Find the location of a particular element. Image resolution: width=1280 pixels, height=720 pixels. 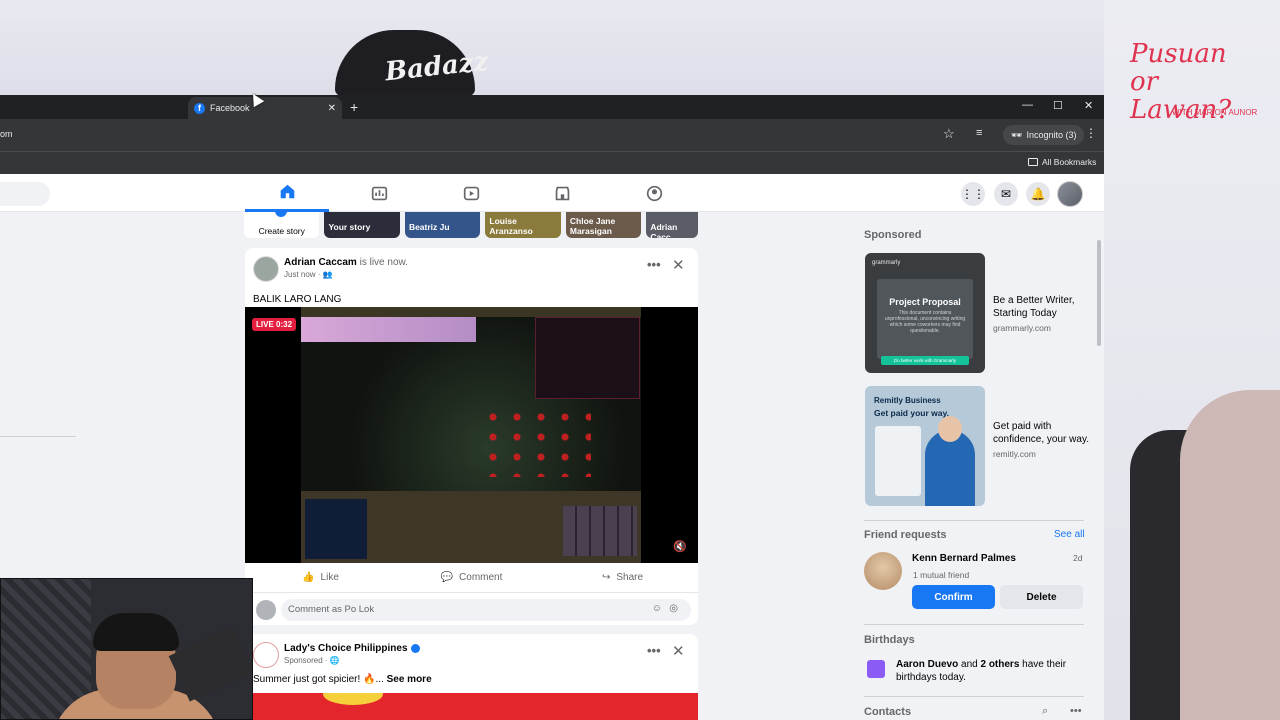

post-author: Adrian Caccam is live now. is located at coordinates (346, 262).